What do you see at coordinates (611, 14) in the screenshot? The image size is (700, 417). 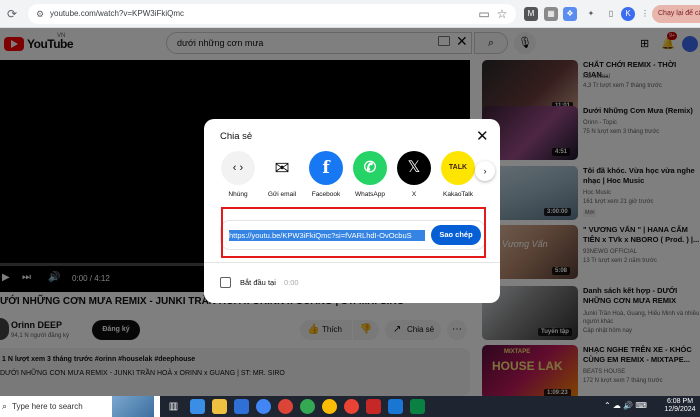 I see `sidepanel-icon: ▯` at bounding box center [611, 14].